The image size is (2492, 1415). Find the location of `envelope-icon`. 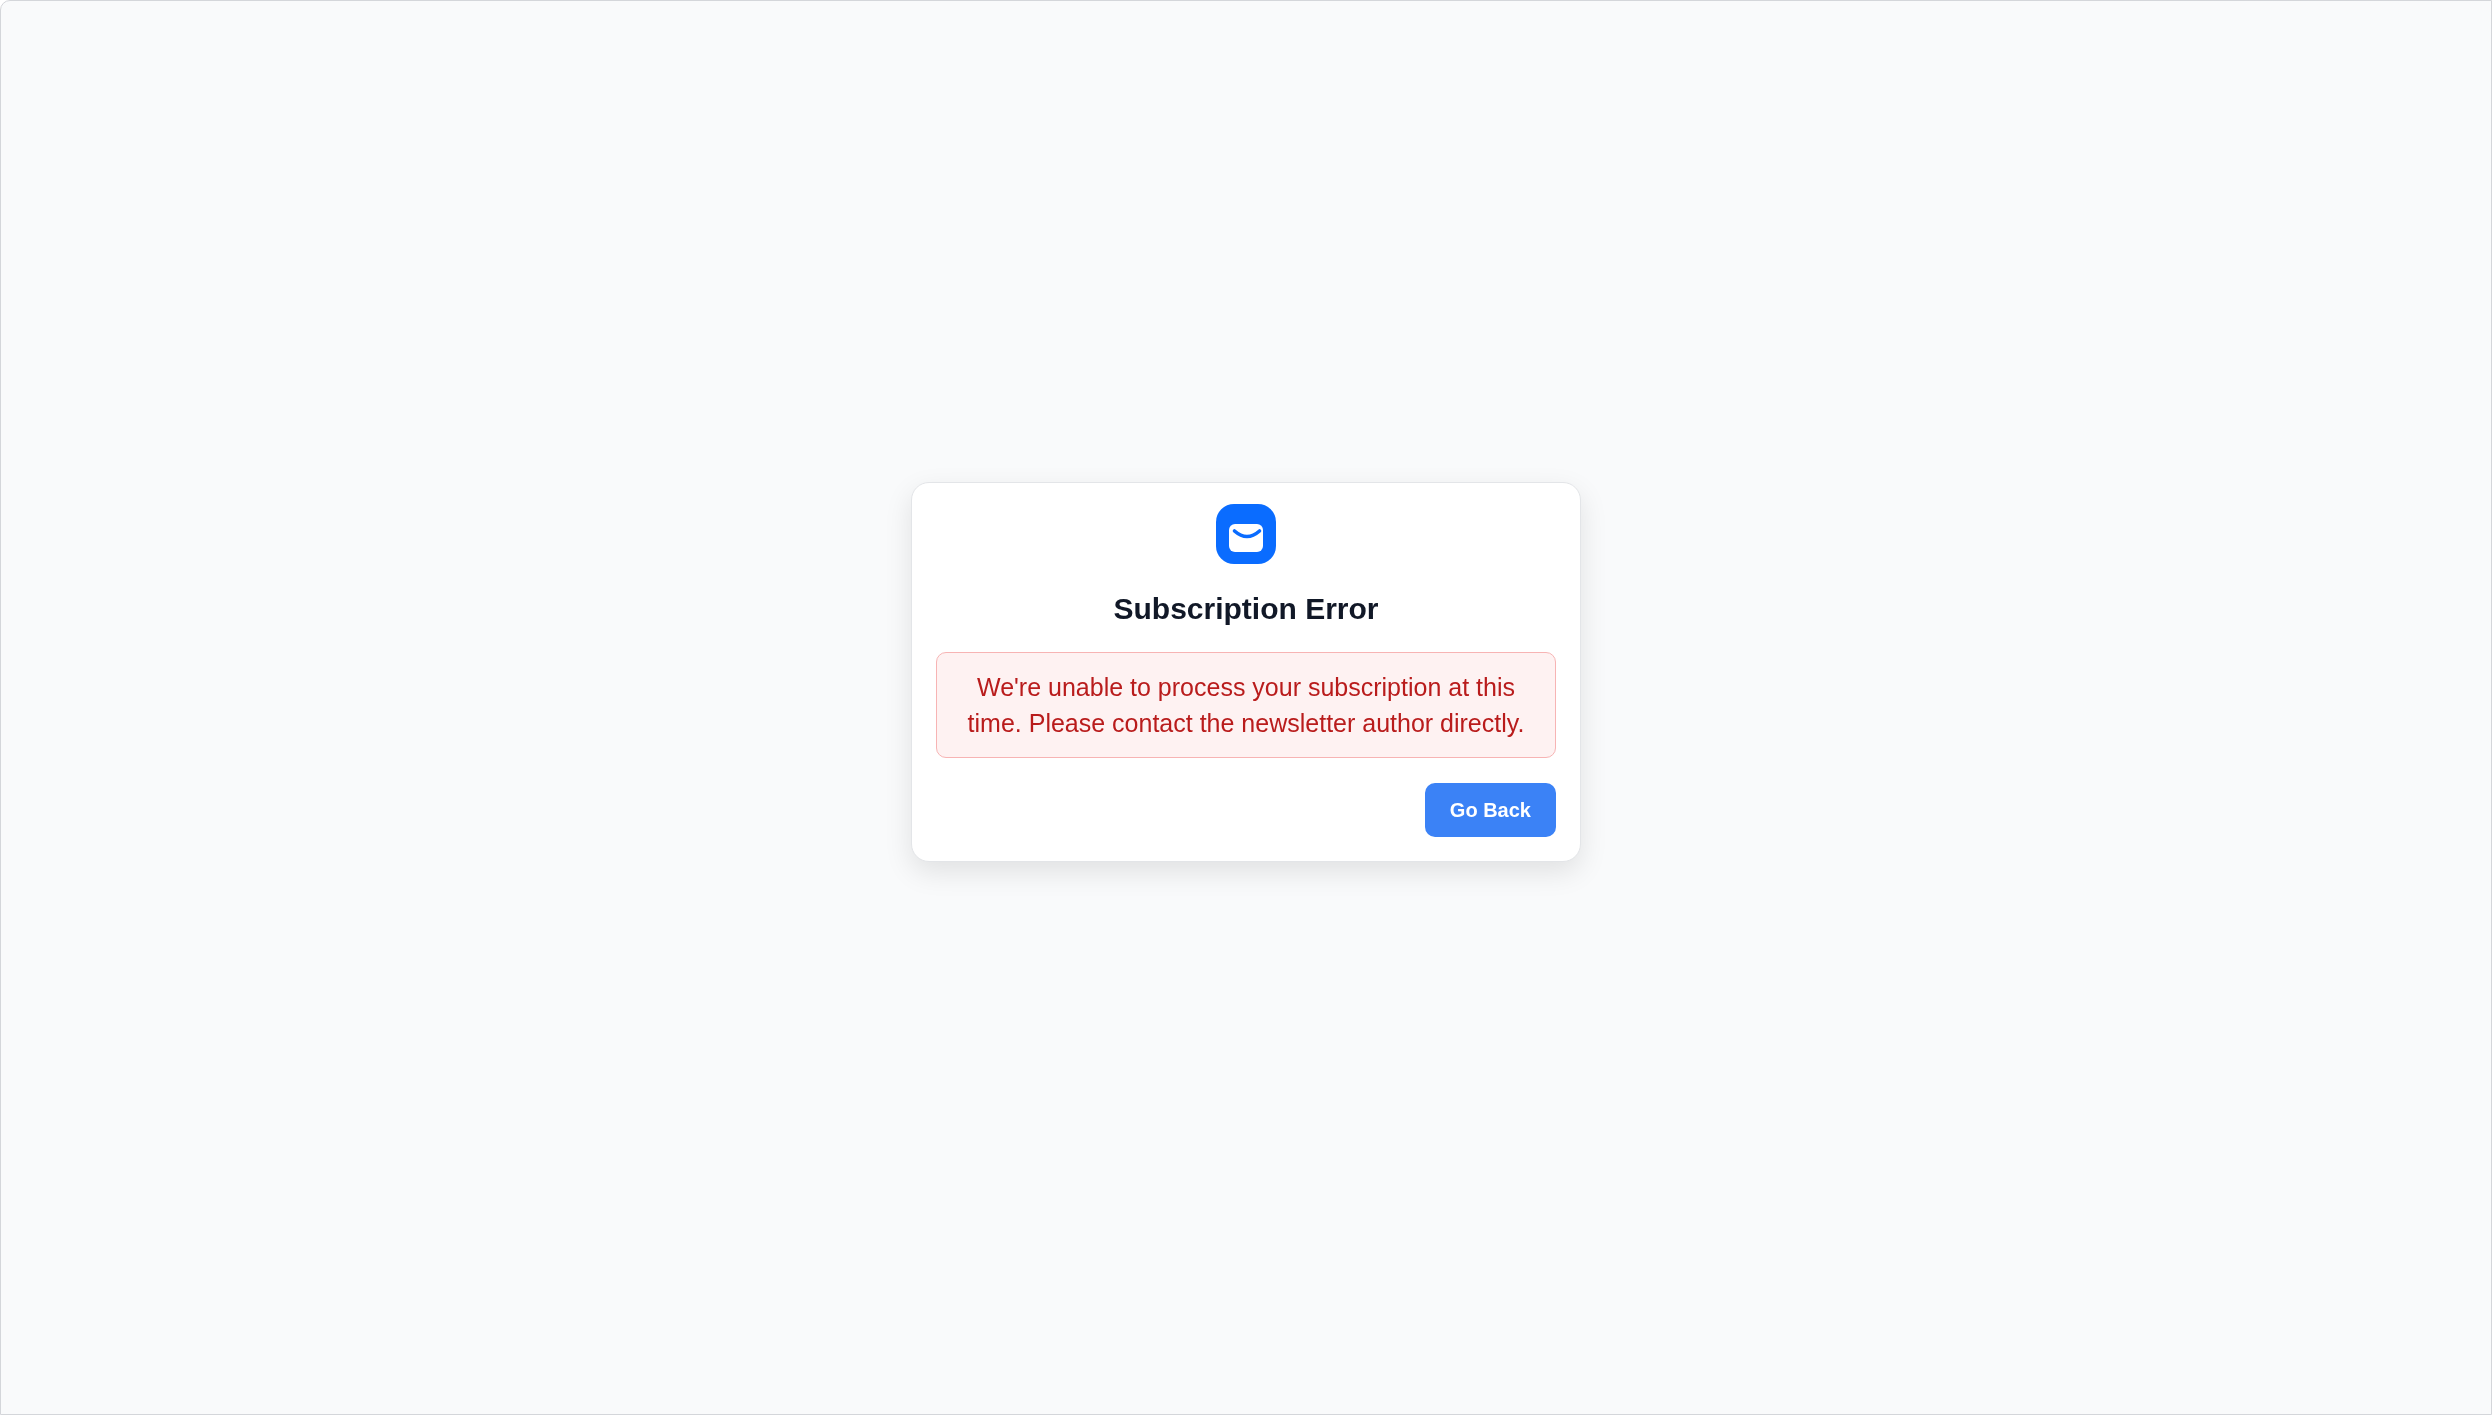

envelope-icon is located at coordinates (1246, 533).